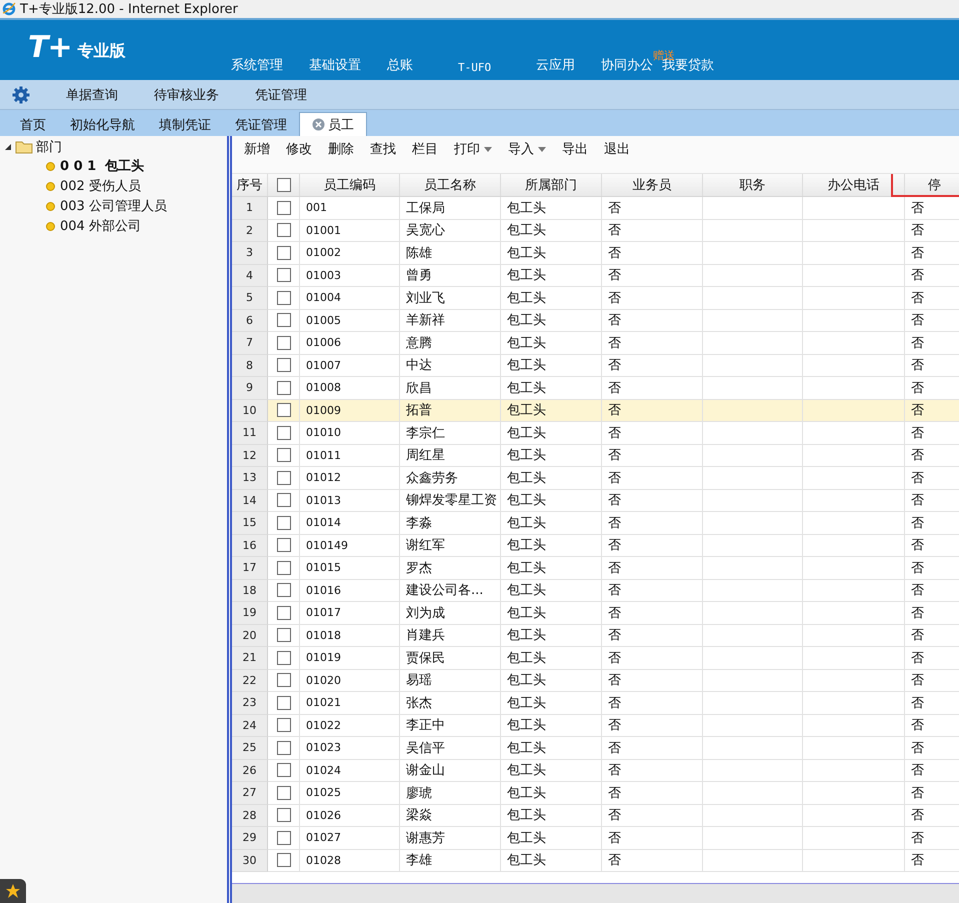  Describe the element at coordinates (450, 861) in the screenshot. I see `table-cell: 李雄` at that location.